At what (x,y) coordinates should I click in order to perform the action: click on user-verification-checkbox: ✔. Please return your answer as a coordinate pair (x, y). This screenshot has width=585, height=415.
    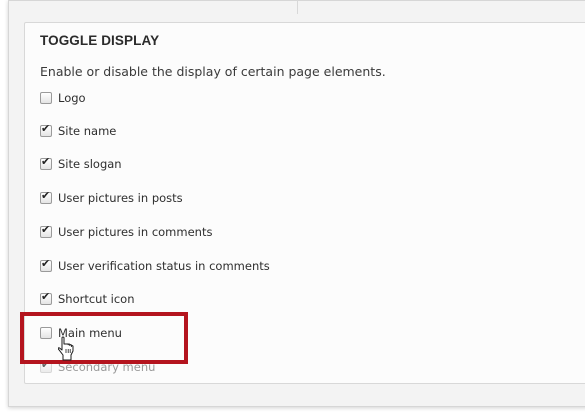
    Looking at the image, I should click on (46, 264).